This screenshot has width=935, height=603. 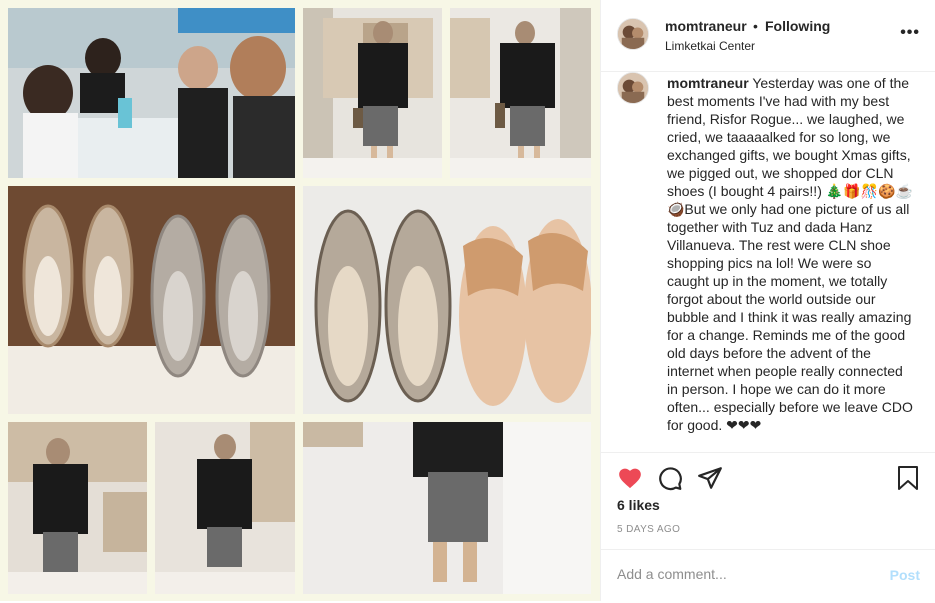 I want to click on post-actions: 6 likes 5 DAYS AGO Post, so click(x=768, y=527).